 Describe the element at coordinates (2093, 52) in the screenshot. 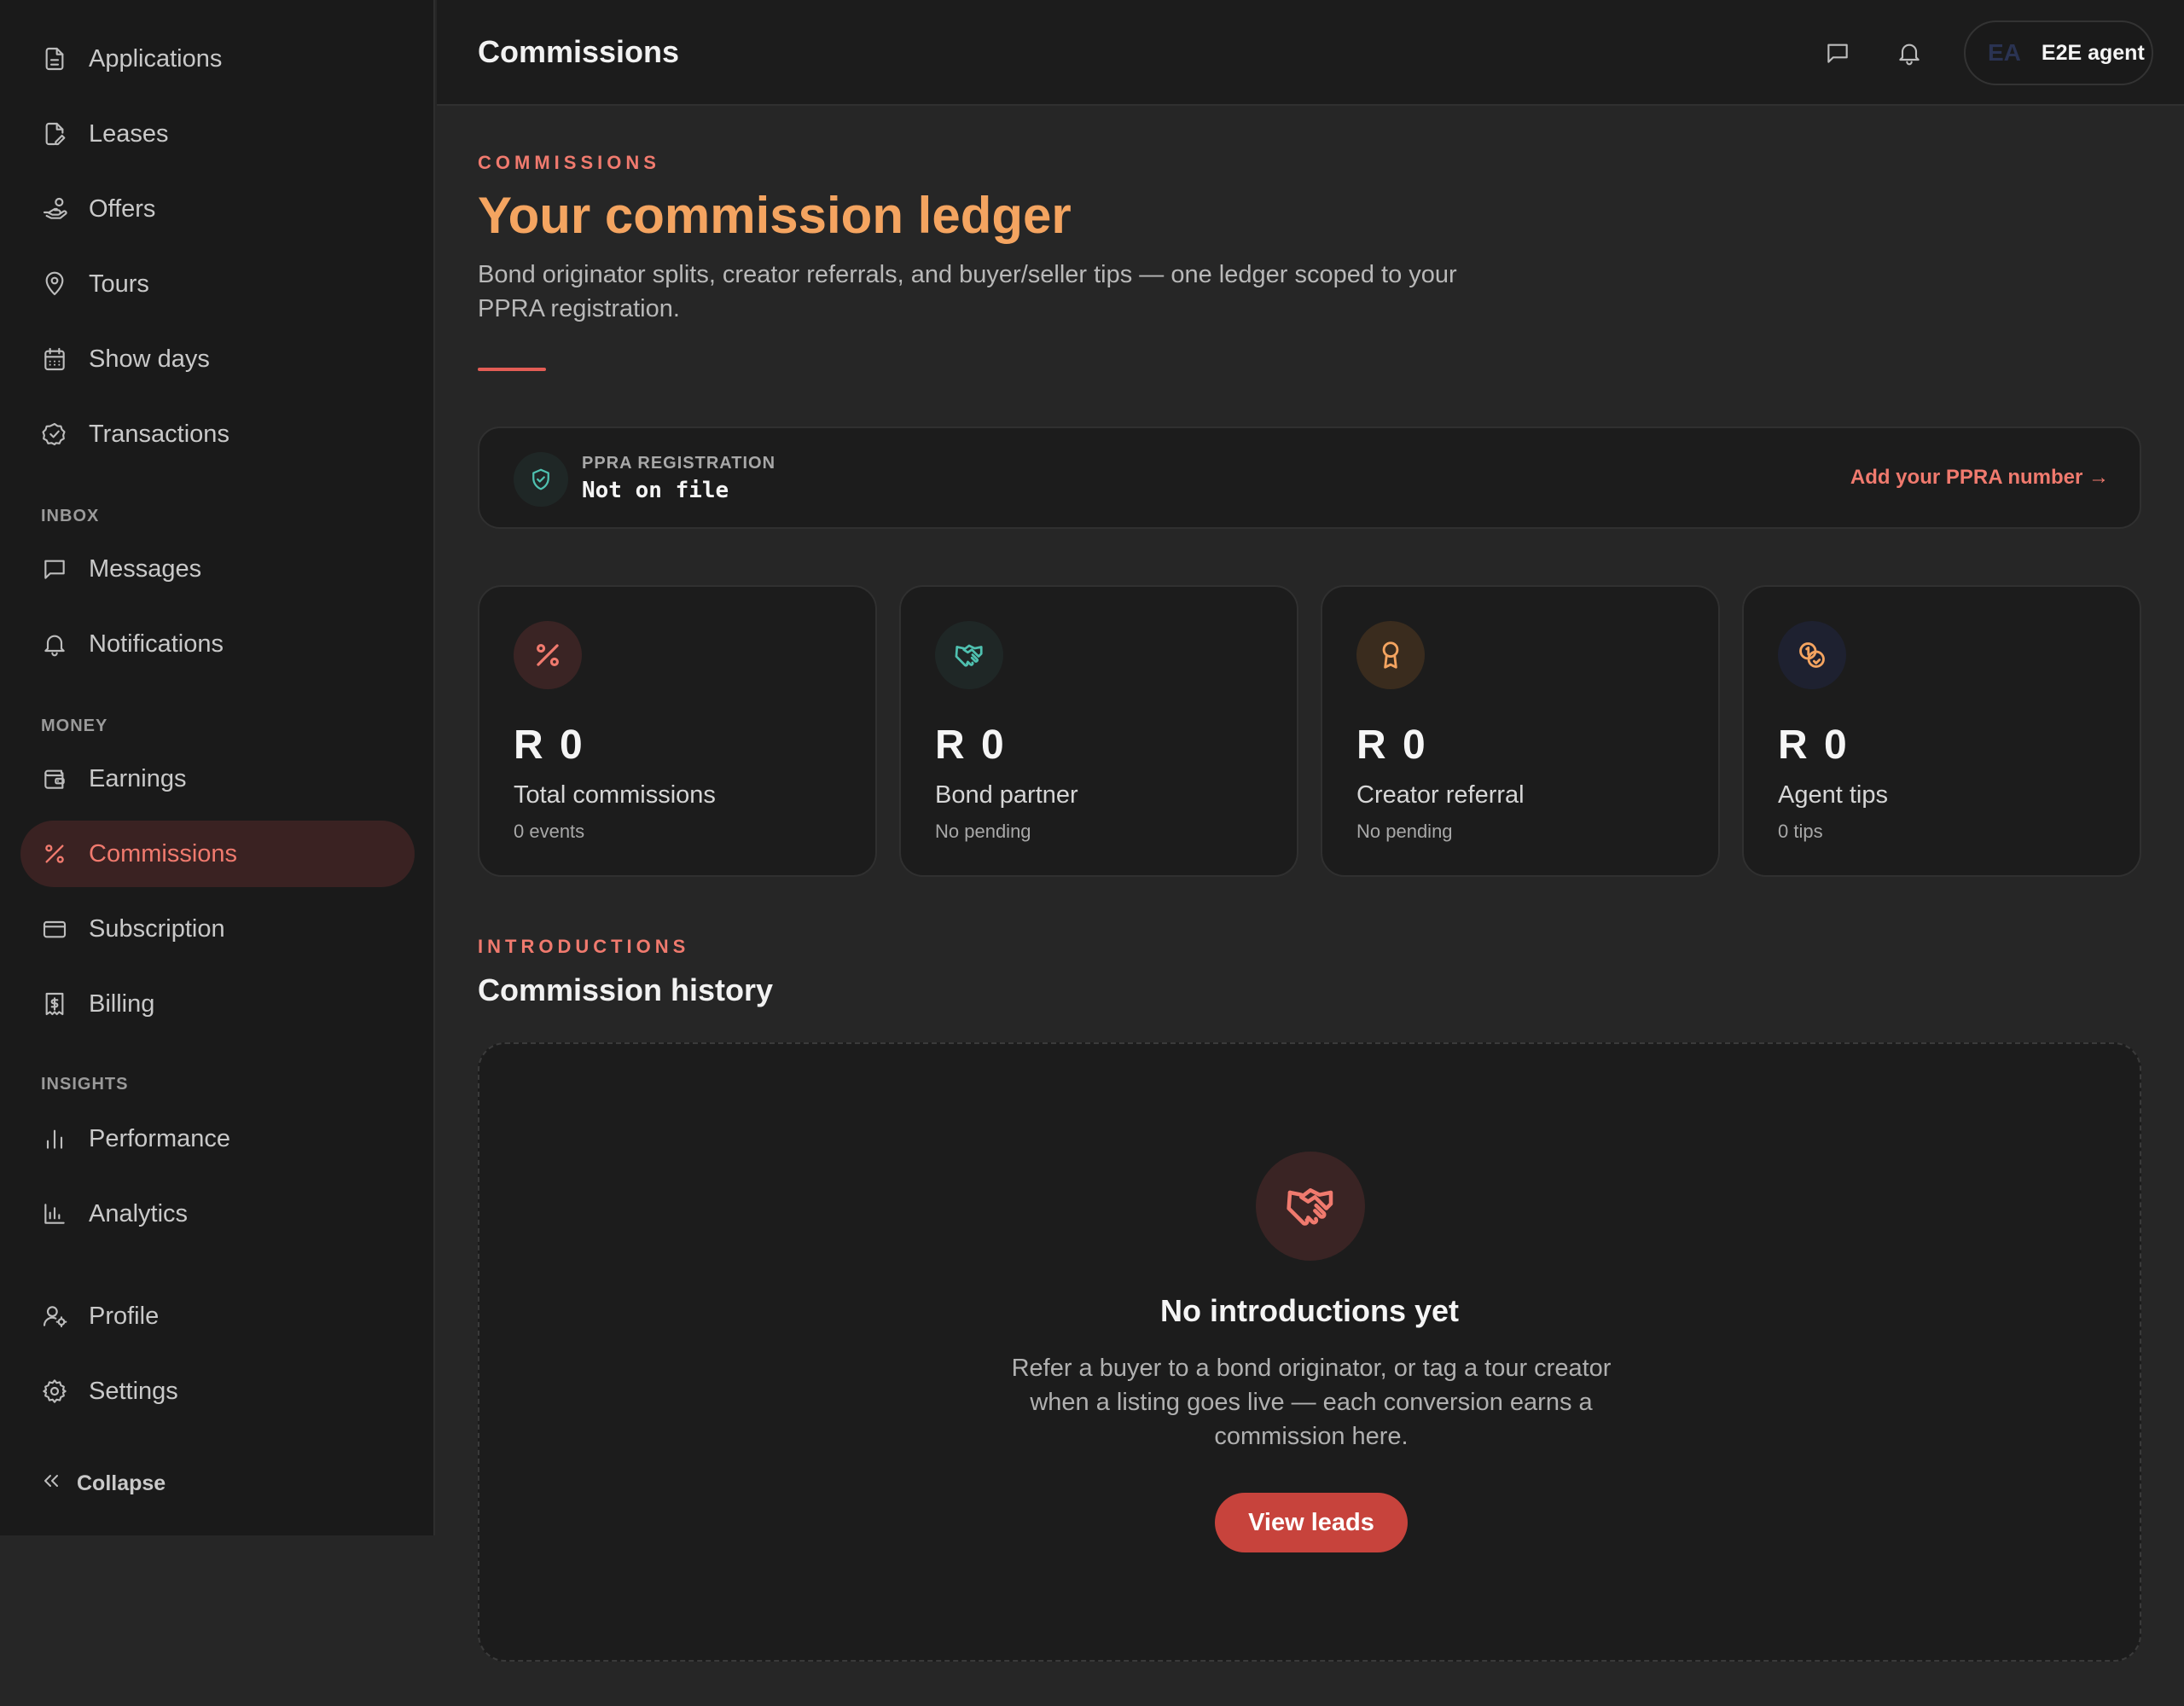

I see `user-name: E2E agent` at that location.